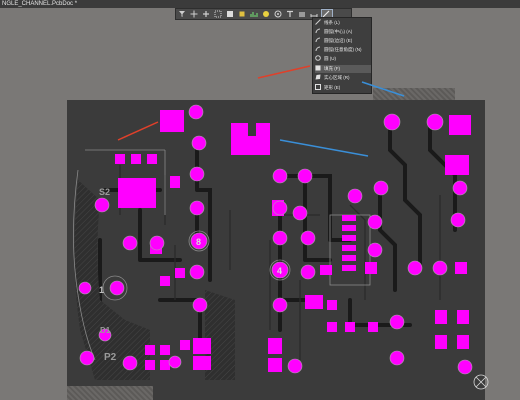 The image size is (520, 400). Describe the element at coordinates (138, 131) in the screenshot. I see `red-arrow-fill` at that location.